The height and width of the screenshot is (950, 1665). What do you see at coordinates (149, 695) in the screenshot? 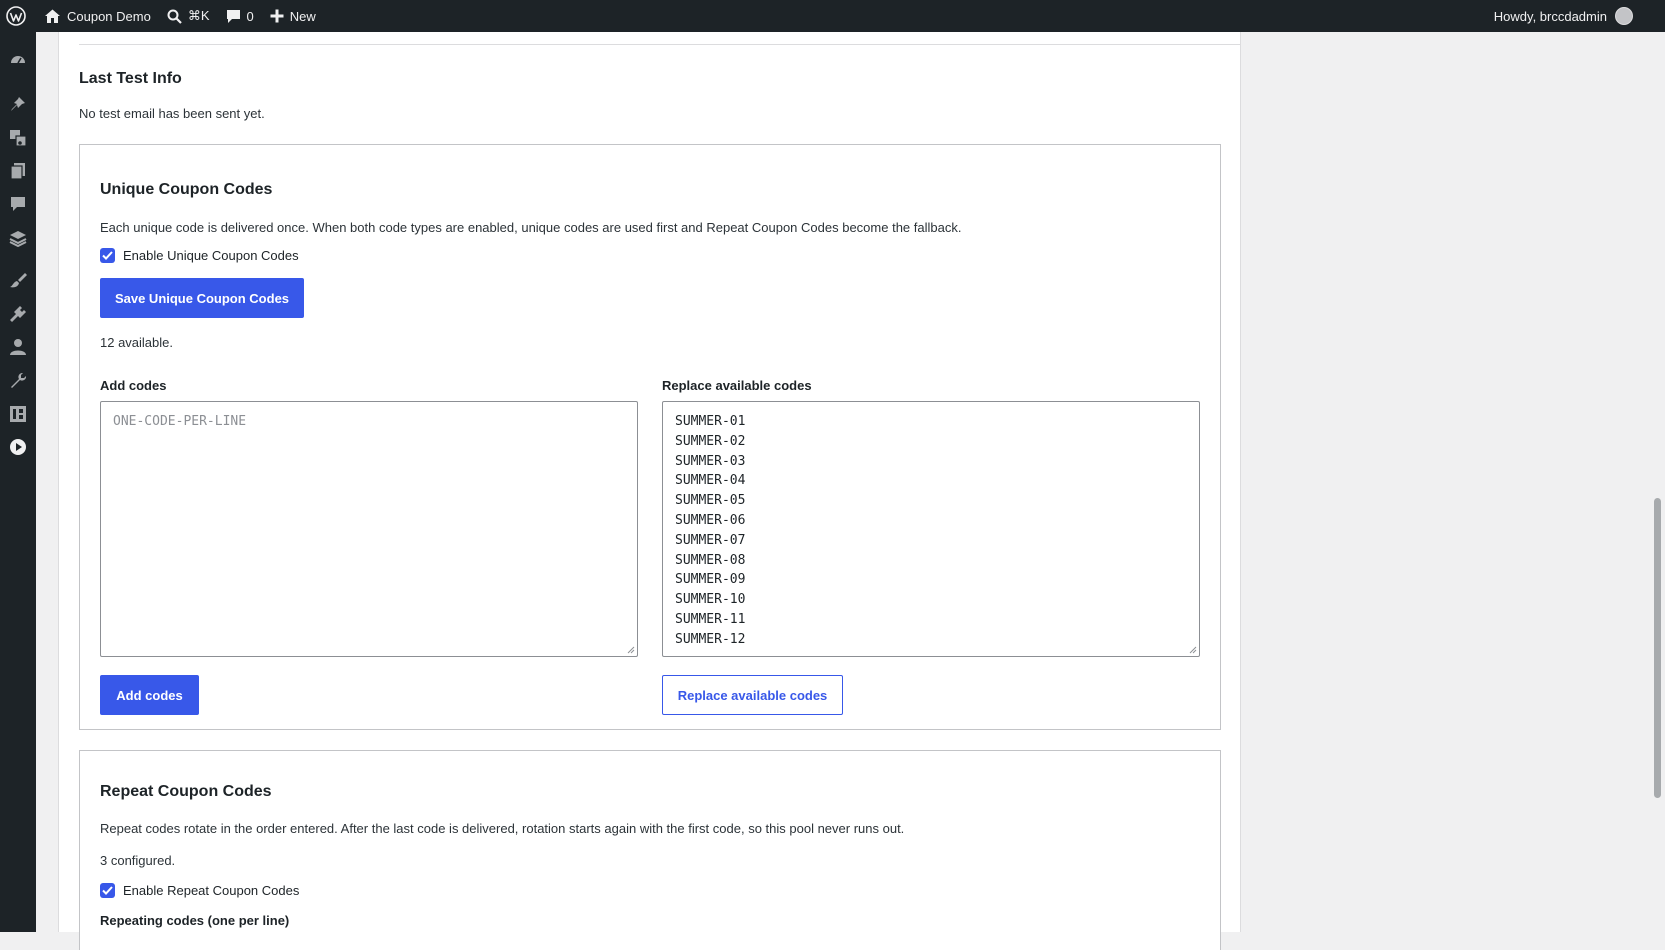
I see `add-codes-button: Add codes` at bounding box center [149, 695].